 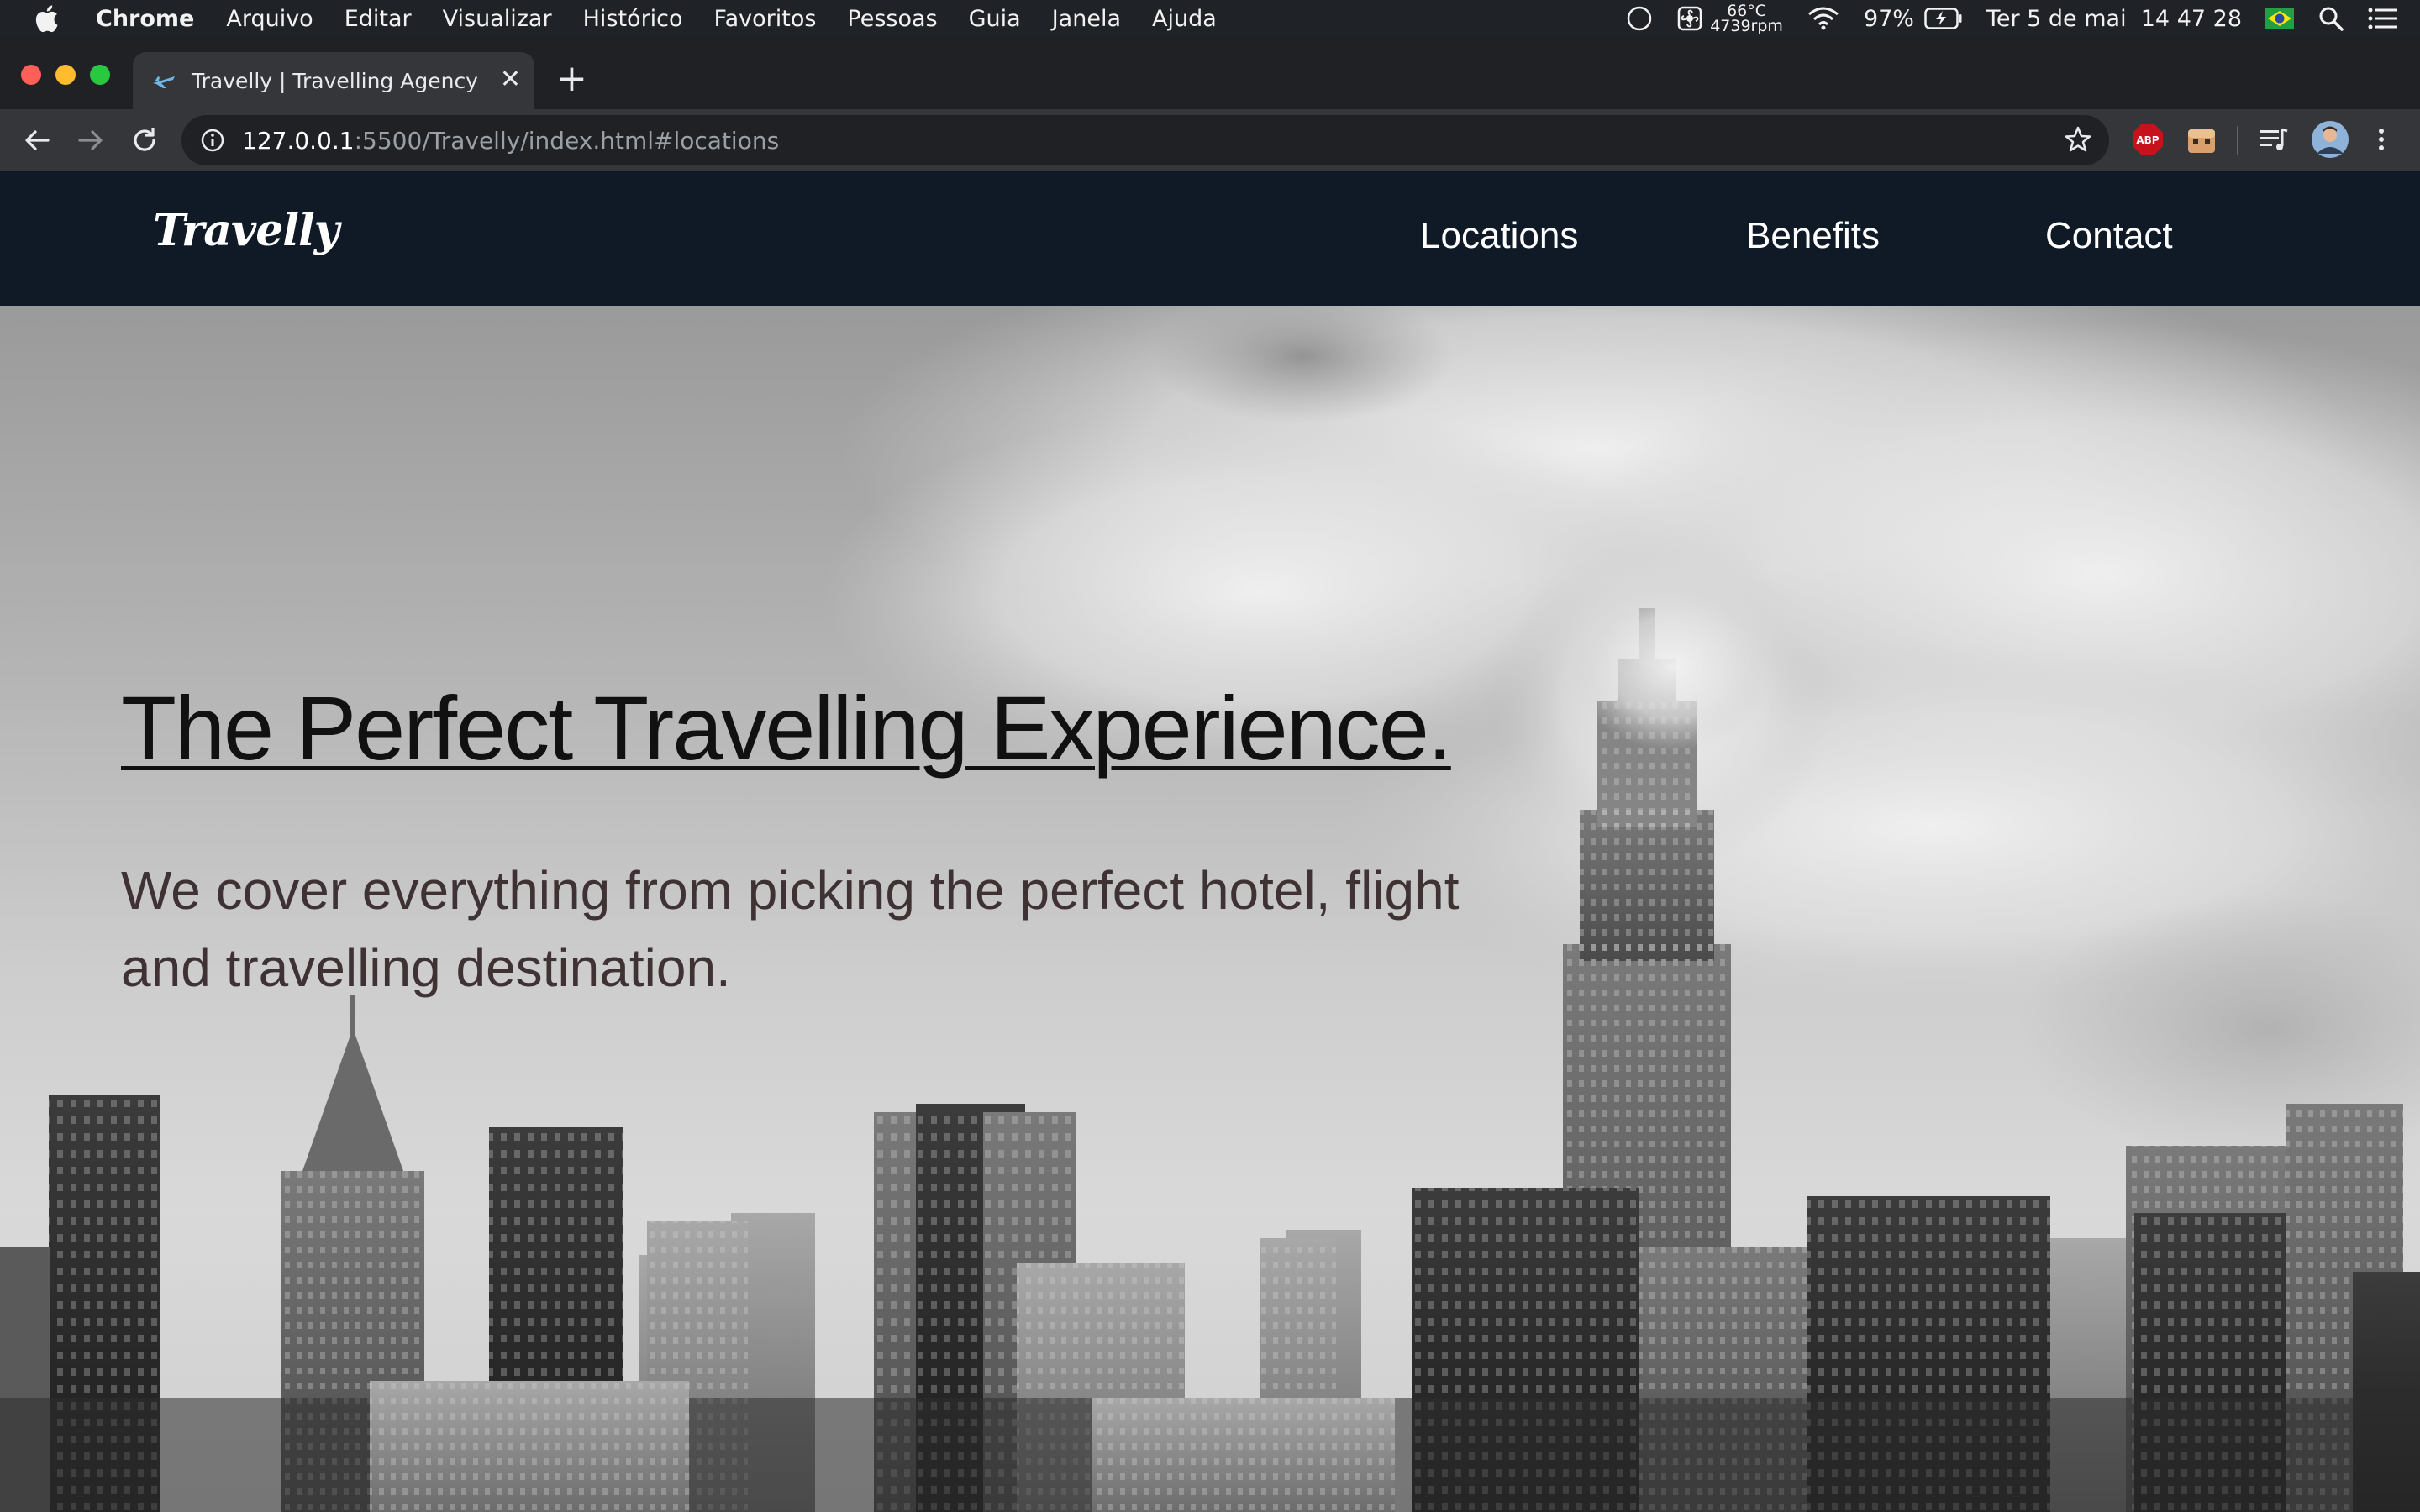 I want to click on forward-arrow-icon, so click(x=91, y=140).